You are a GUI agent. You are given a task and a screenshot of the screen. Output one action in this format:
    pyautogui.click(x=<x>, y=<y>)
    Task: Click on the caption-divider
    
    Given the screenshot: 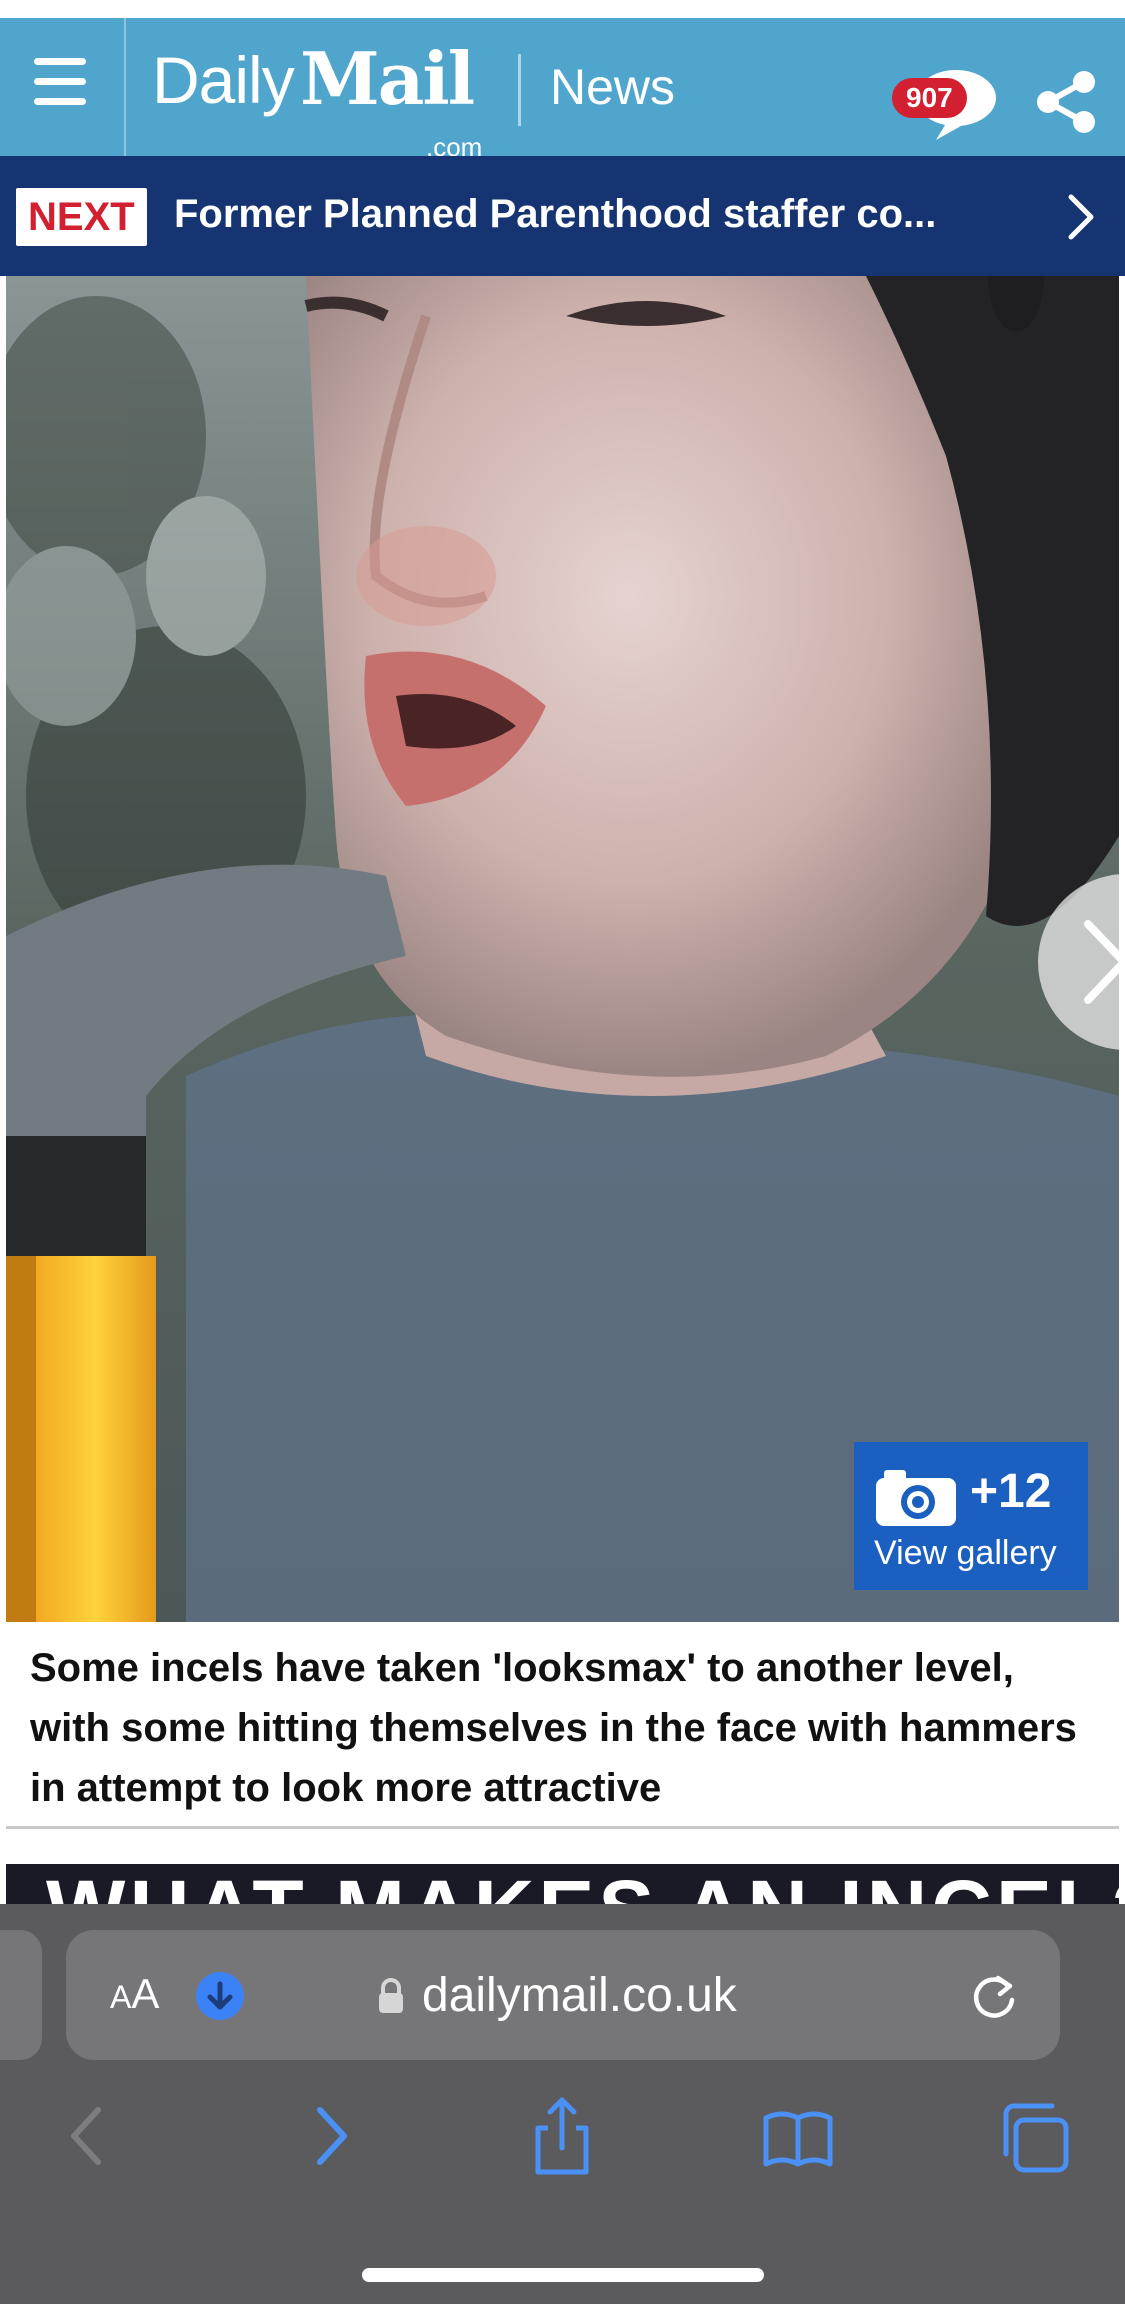 What is the action you would take?
    pyautogui.click(x=562, y=1827)
    